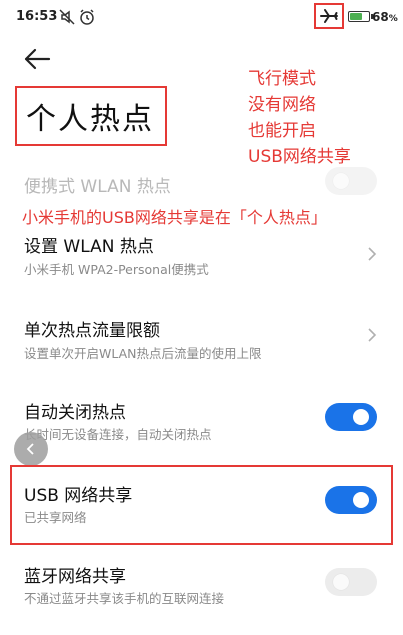  What do you see at coordinates (385, 17) in the screenshot?
I see `battery-percent: 68%` at bounding box center [385, 17].